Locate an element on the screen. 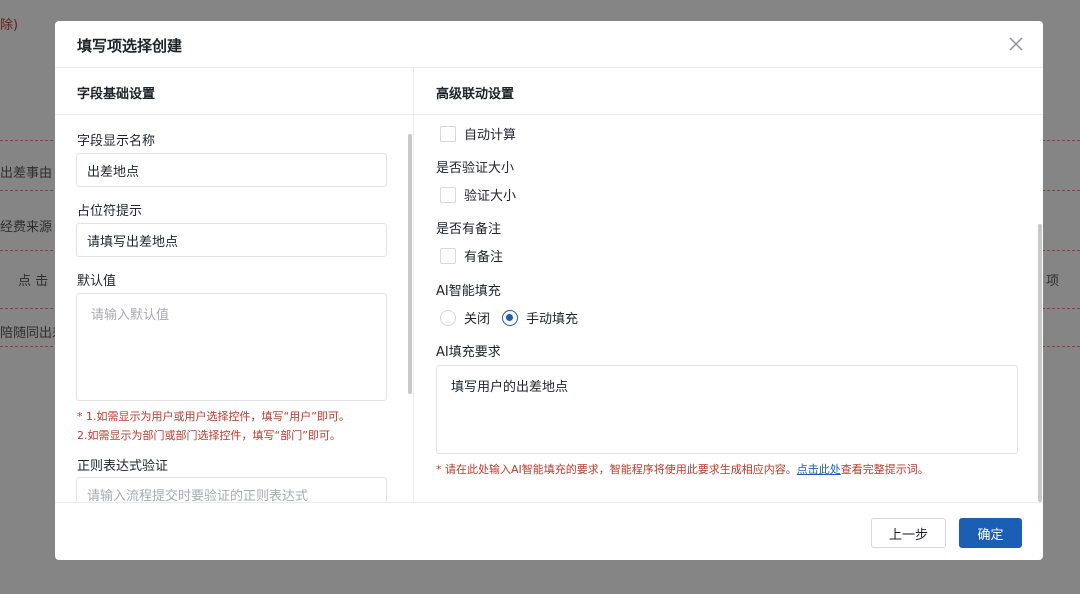 Image resolution: width=1080 pixels, height=594 pixels. default-value-hint-2: 2.如需显示为部门或部门选择控件，填写“部门”即可。 is located at coordinates (209, 435).